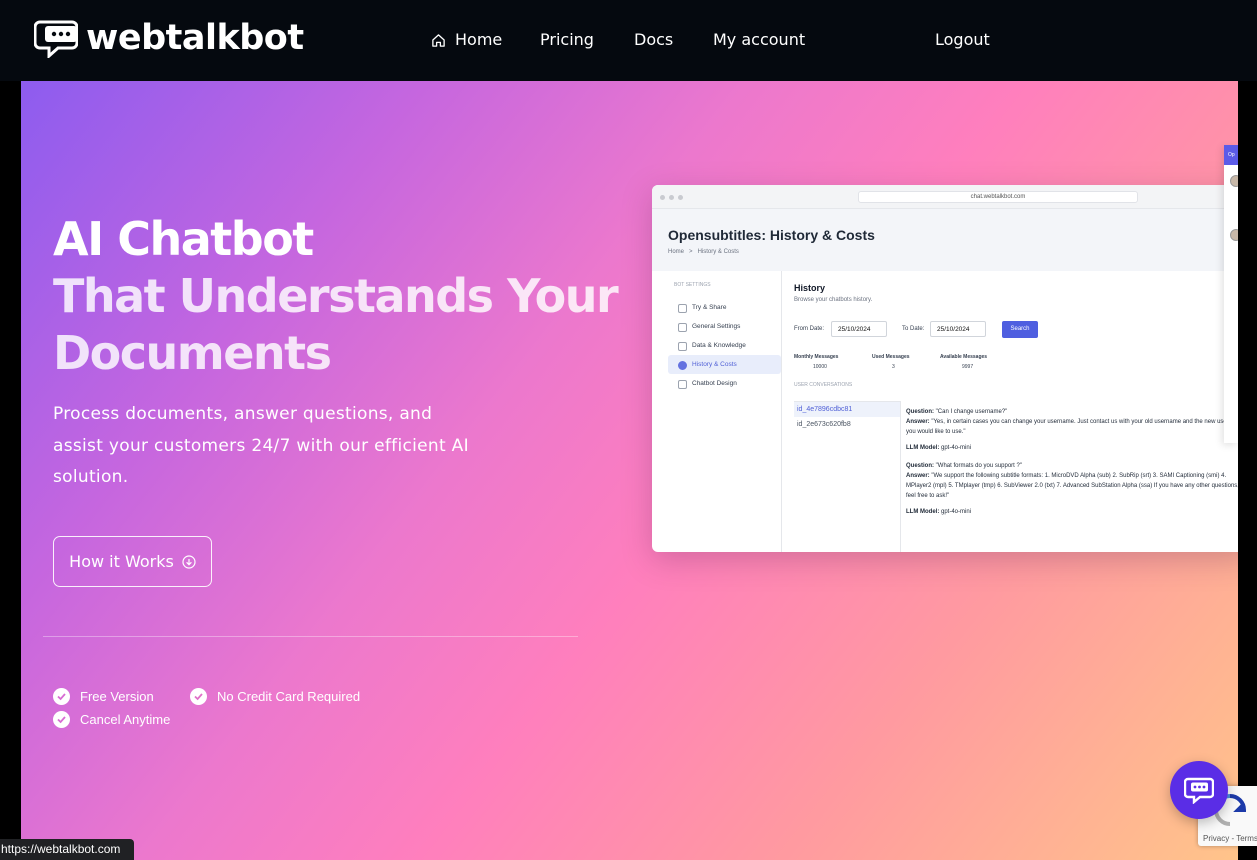  I want to click on preview-side-panel: Op, so click(1231, 294).